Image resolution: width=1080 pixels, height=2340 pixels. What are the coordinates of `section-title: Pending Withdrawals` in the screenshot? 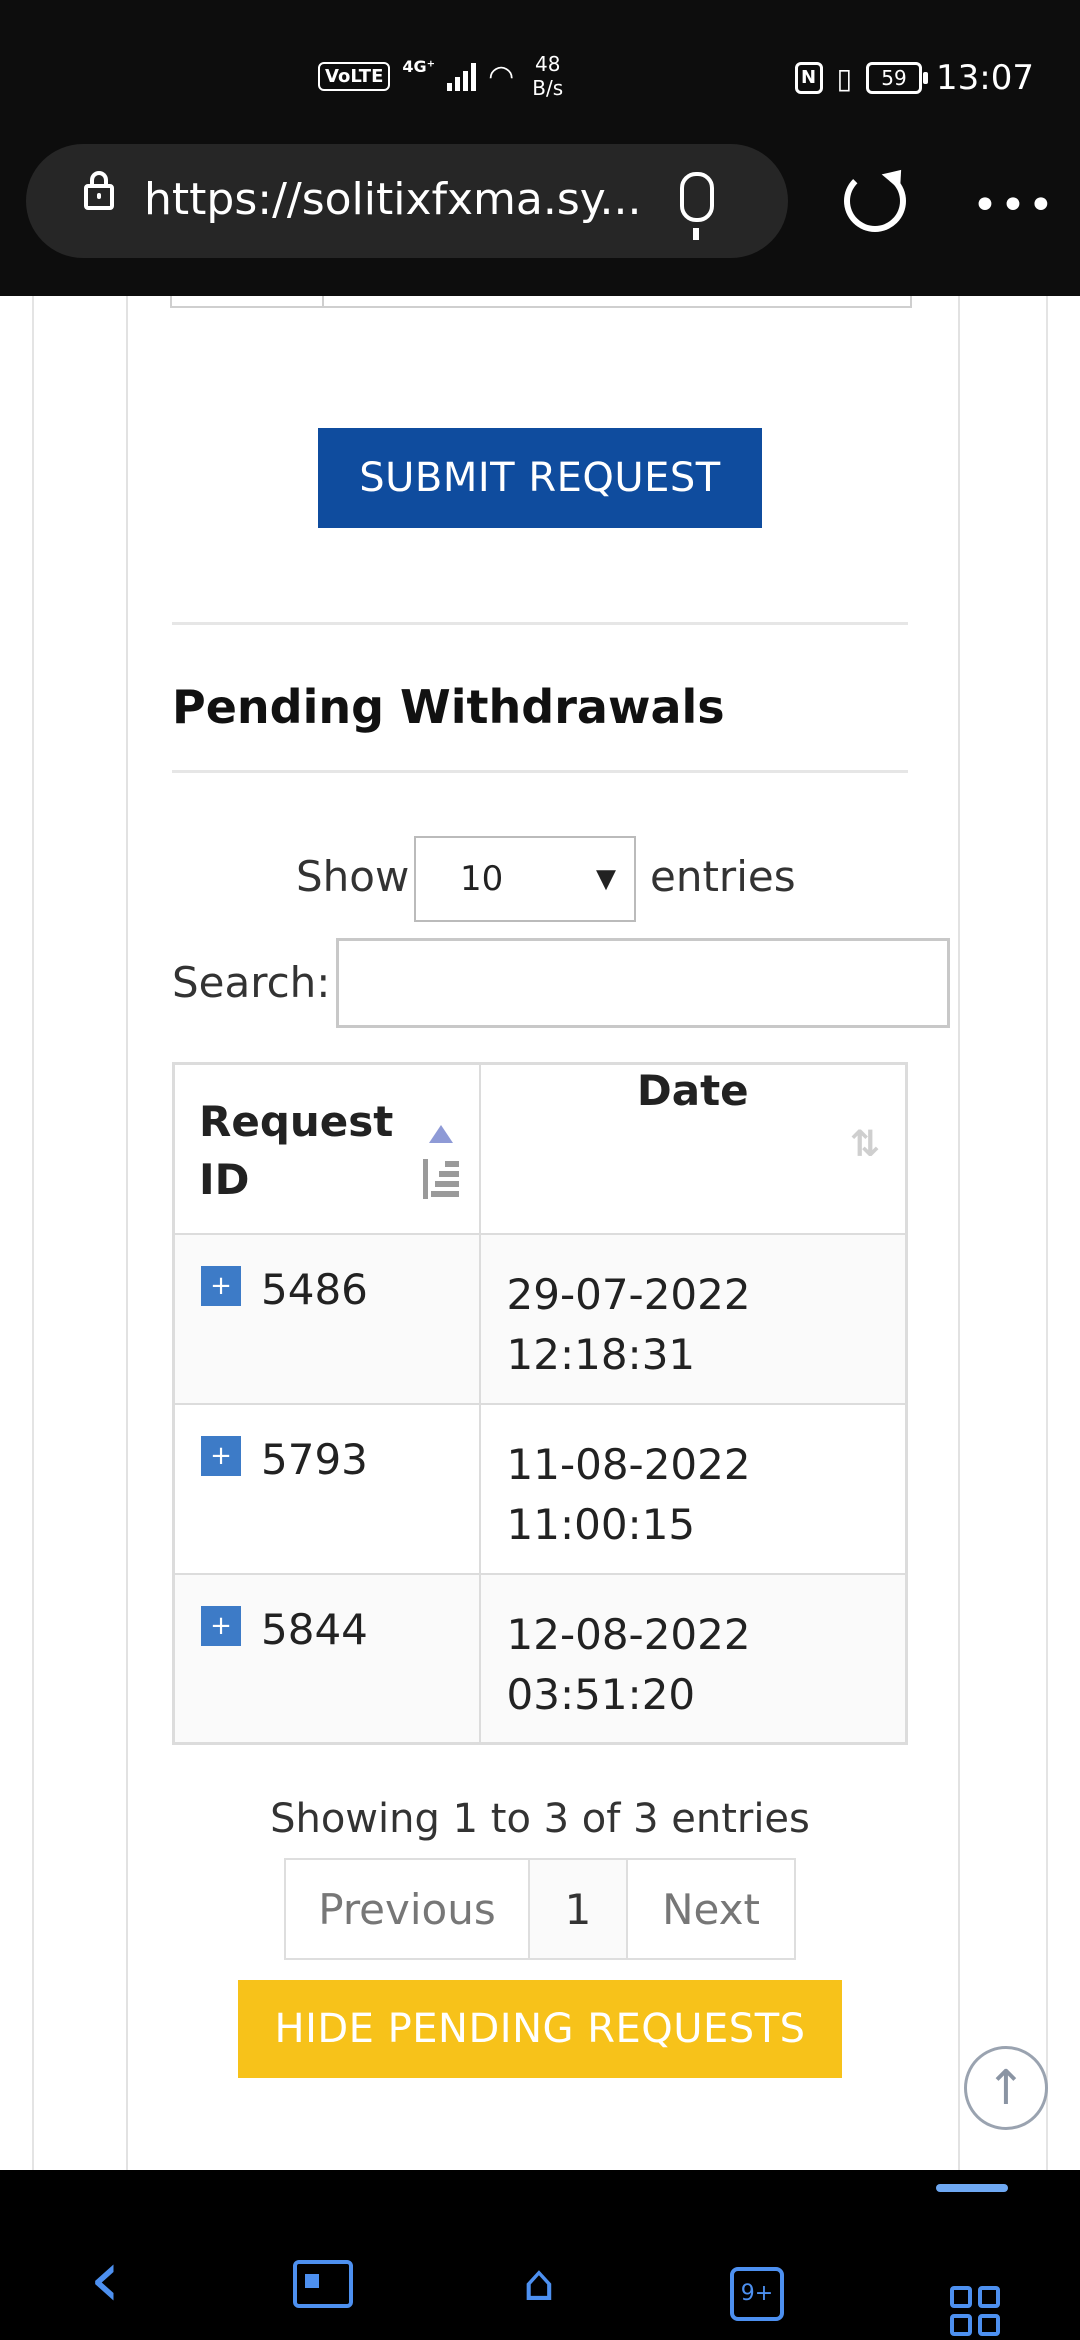 It's located at (448, 707).